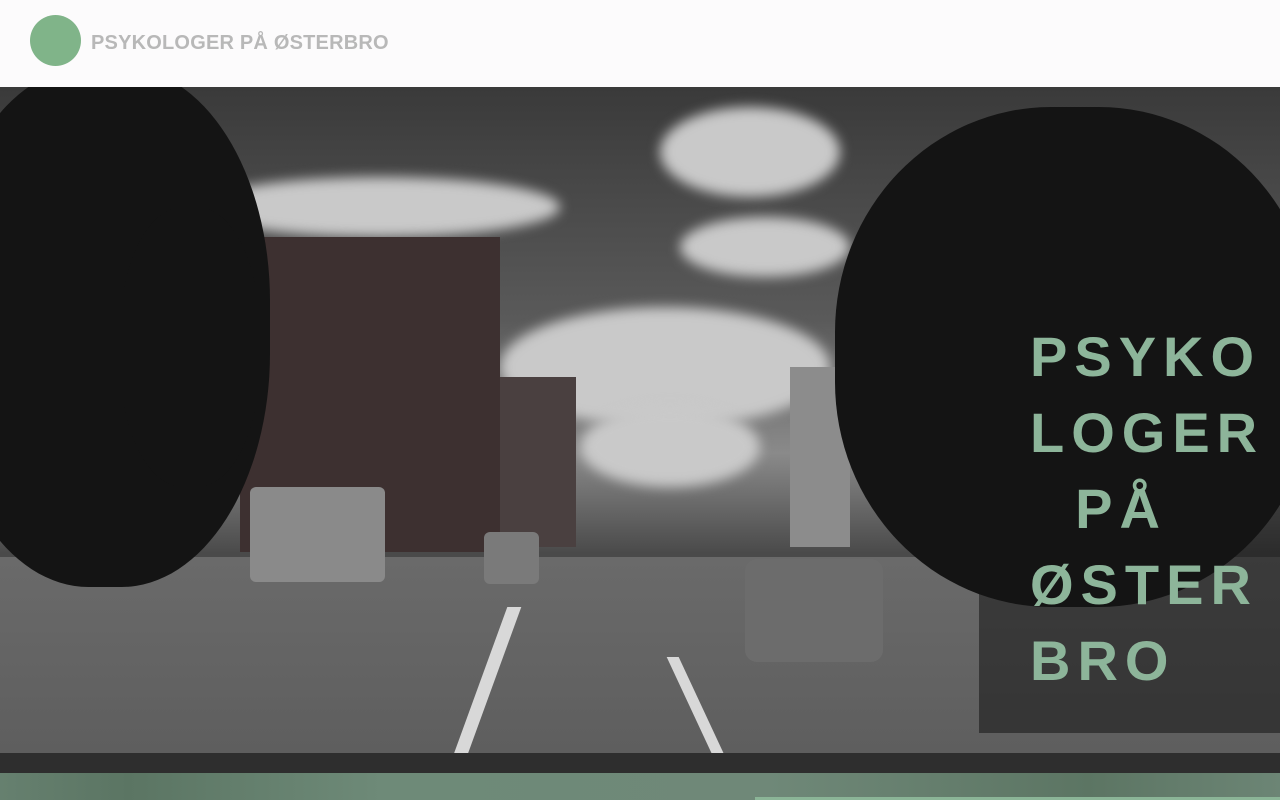  What do you see at coordinates (640, 786) in the screenshot?
I see `section-background` at bounding box center [640, 786].